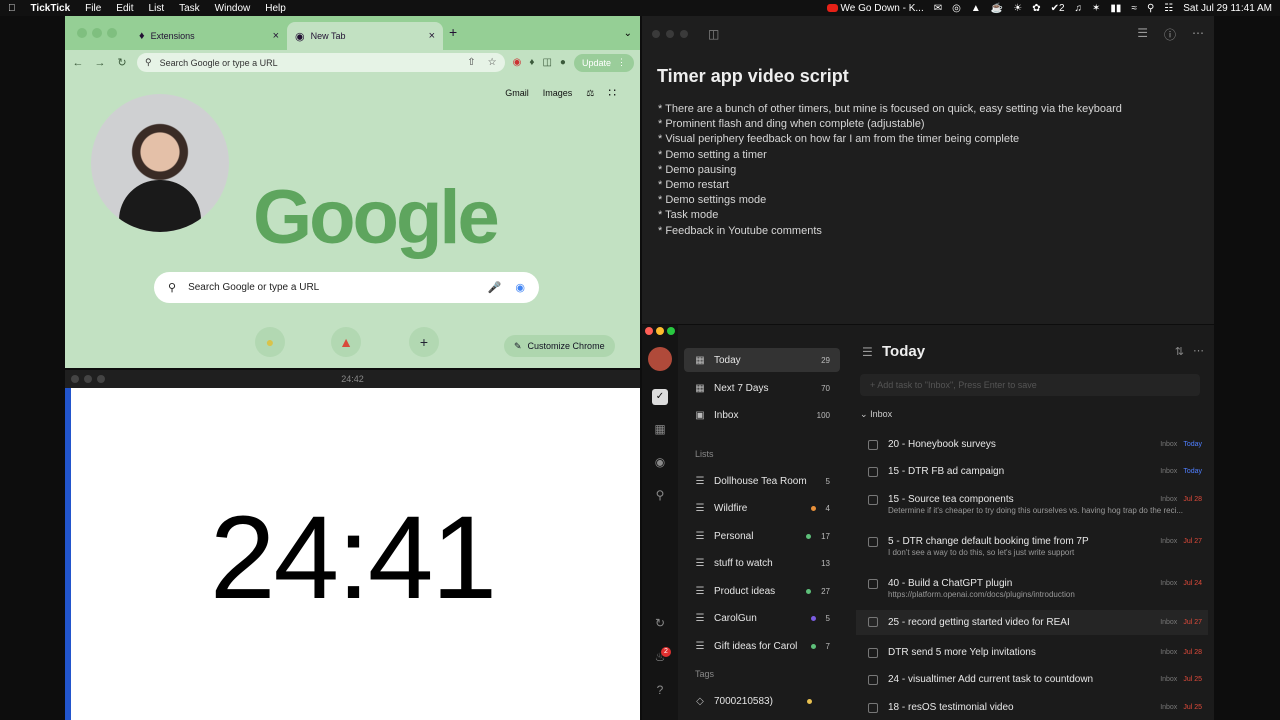  What do you see at coordinates (762, 388) in the screenshot?
I see `sidebar-item-next-7-days: ▦ Next 7 Days 70` at bounding box center [762, 388].